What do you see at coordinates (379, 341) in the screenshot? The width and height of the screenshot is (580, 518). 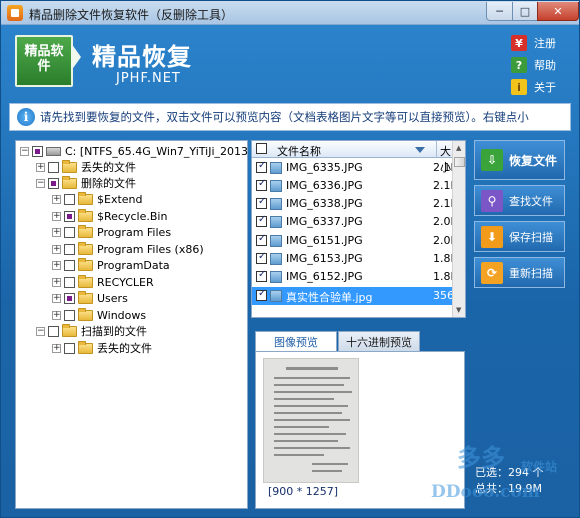 I see `tab-hex-preview: 十六进制预览` at bounding box center [379, 341].